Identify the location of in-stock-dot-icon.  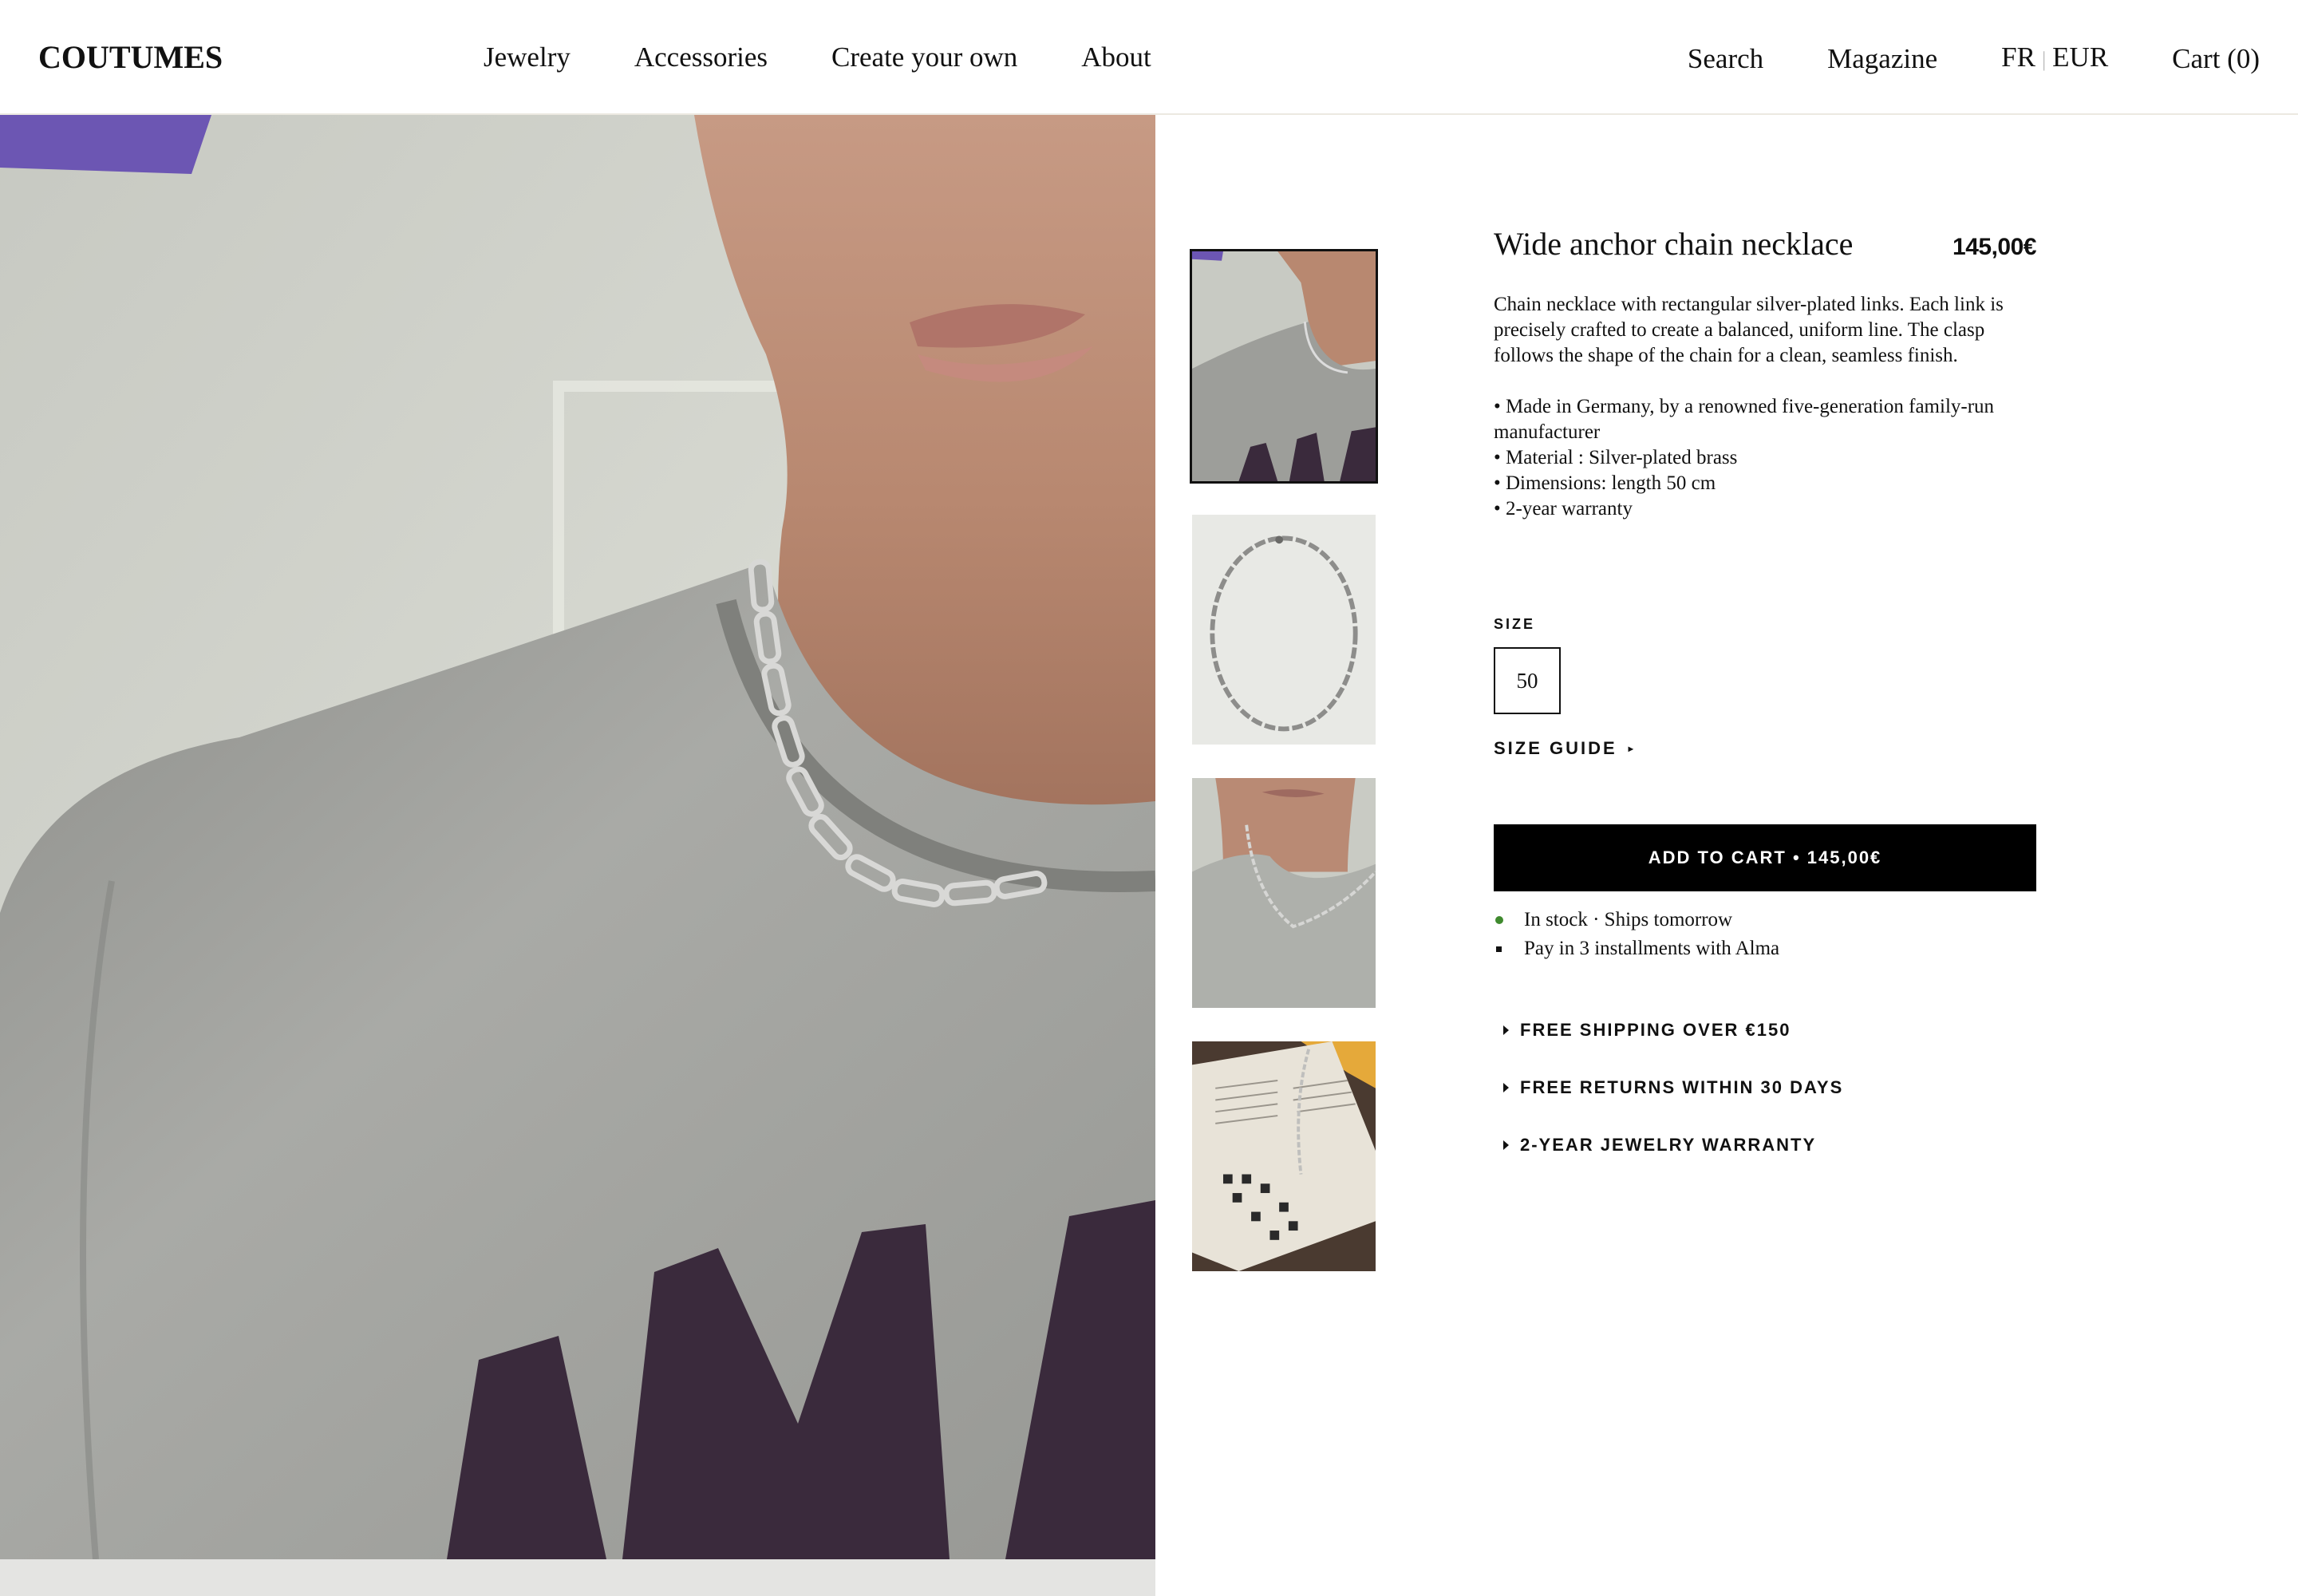
(1499, 920).